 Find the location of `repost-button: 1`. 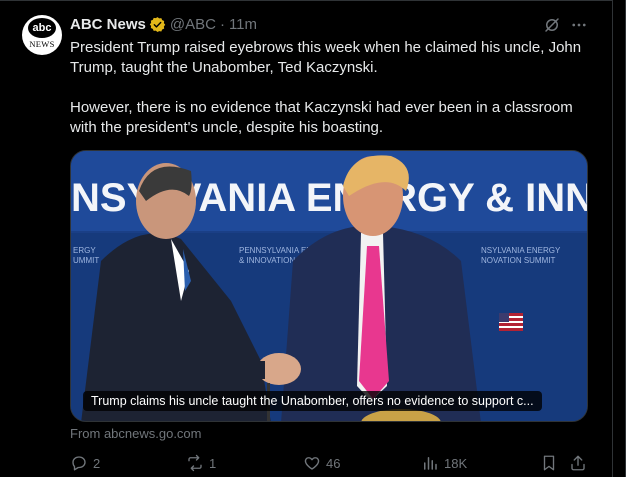

repost-button: 1 is located at coordinates (201, 463).